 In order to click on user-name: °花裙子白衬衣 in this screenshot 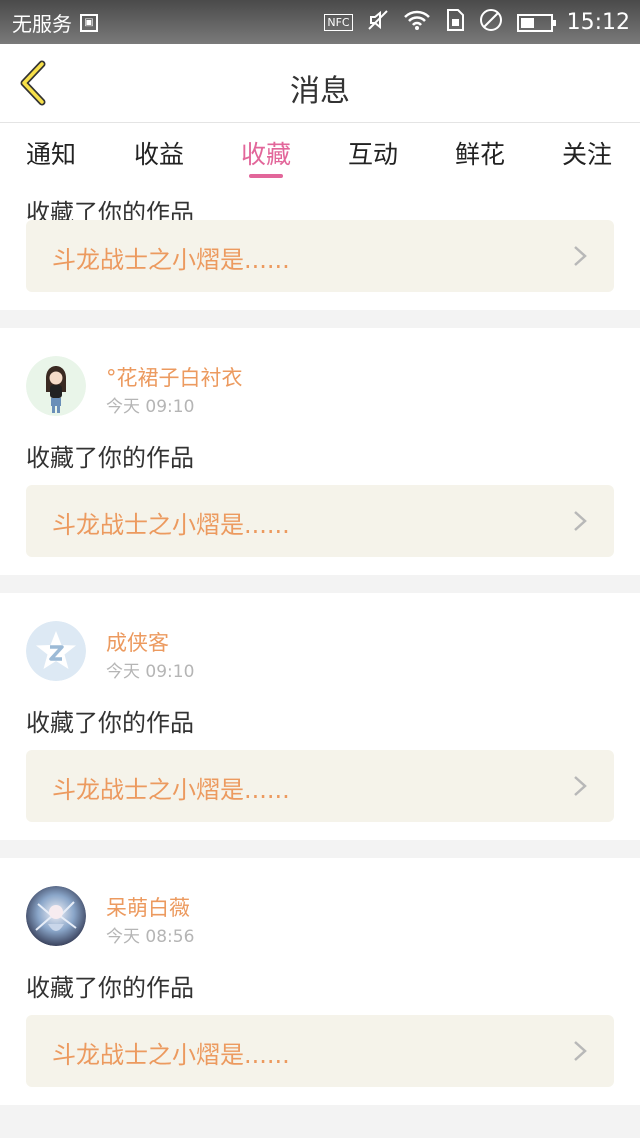, I will do `click(174, 377)`.